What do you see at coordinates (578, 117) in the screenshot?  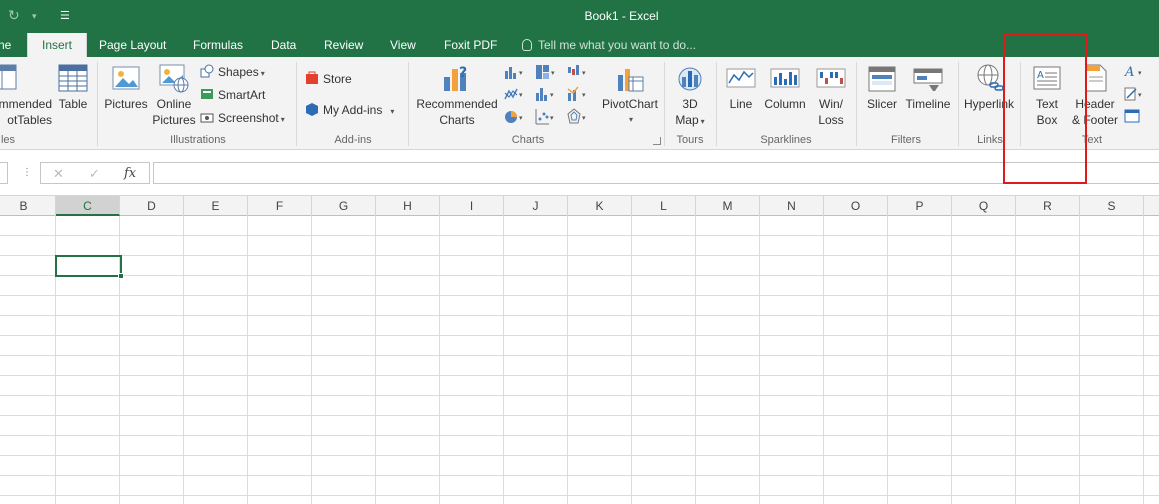 I see `radar-chart-icon: ▾` at bounding box center [578, 117].